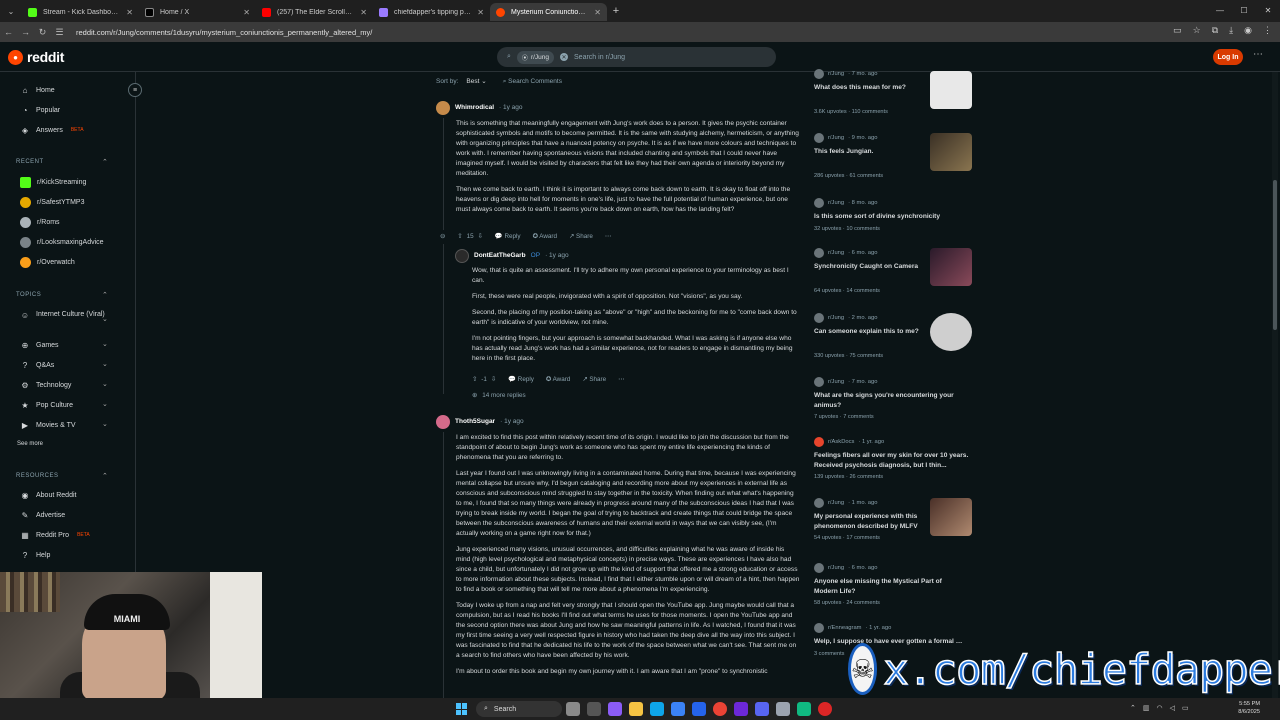  Describe the element at coordinates (720, 709) in the screenshot. I see `chrome-icon` at that location.